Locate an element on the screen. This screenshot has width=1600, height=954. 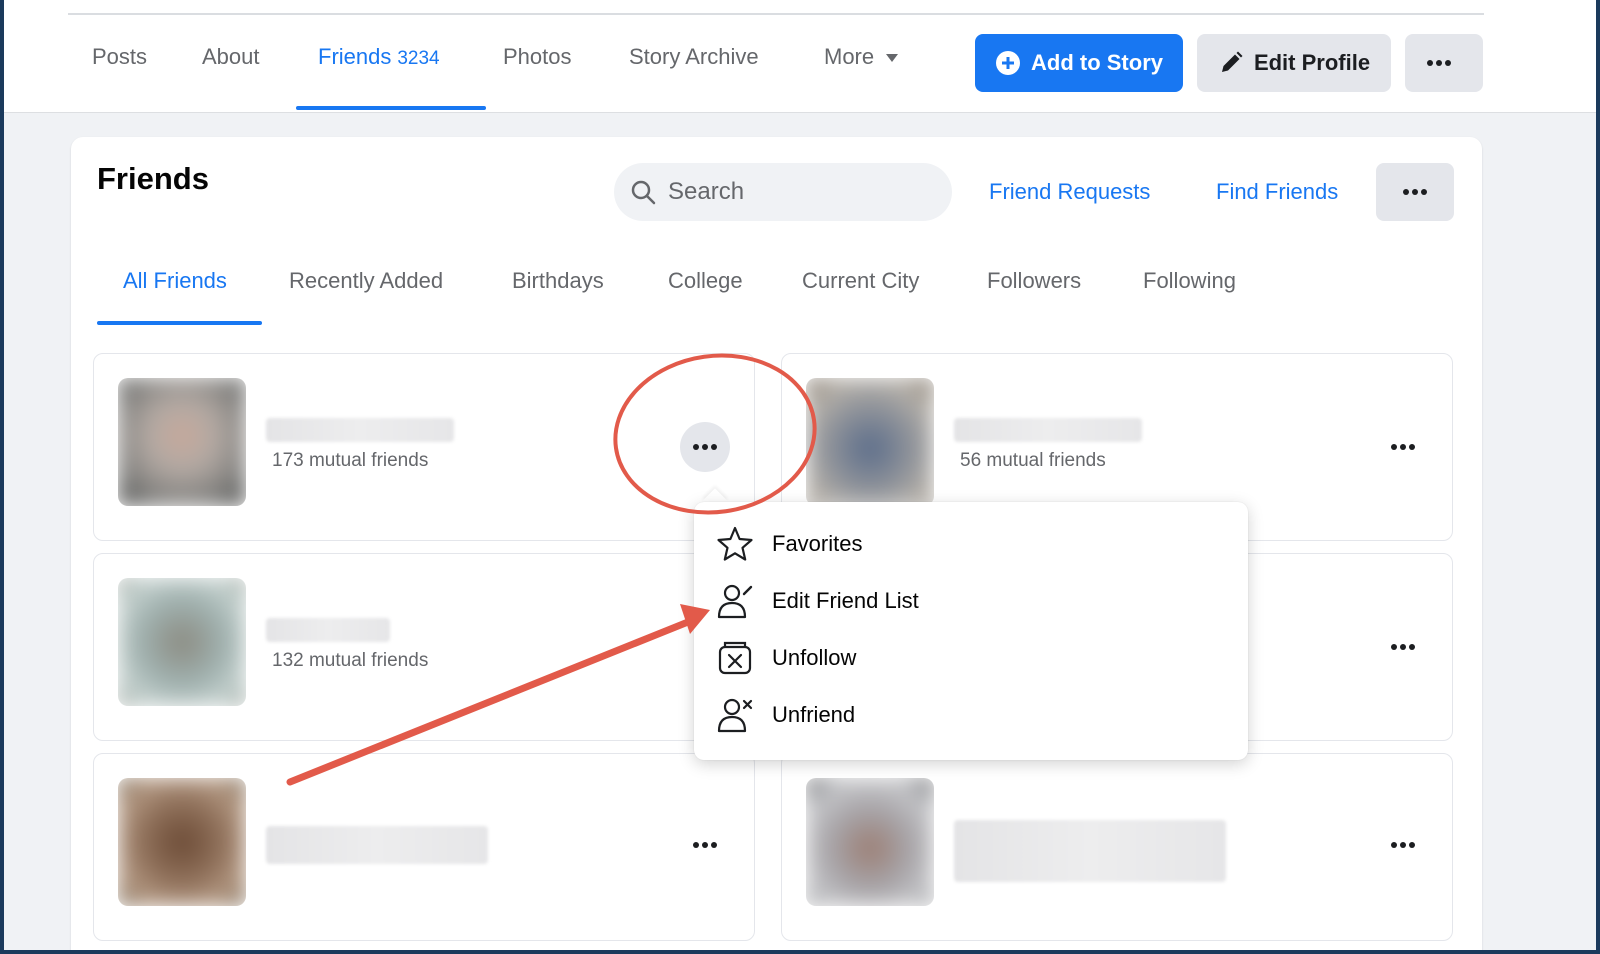
find-friends-link: Find Friends is located at coordinates (1277, 192).